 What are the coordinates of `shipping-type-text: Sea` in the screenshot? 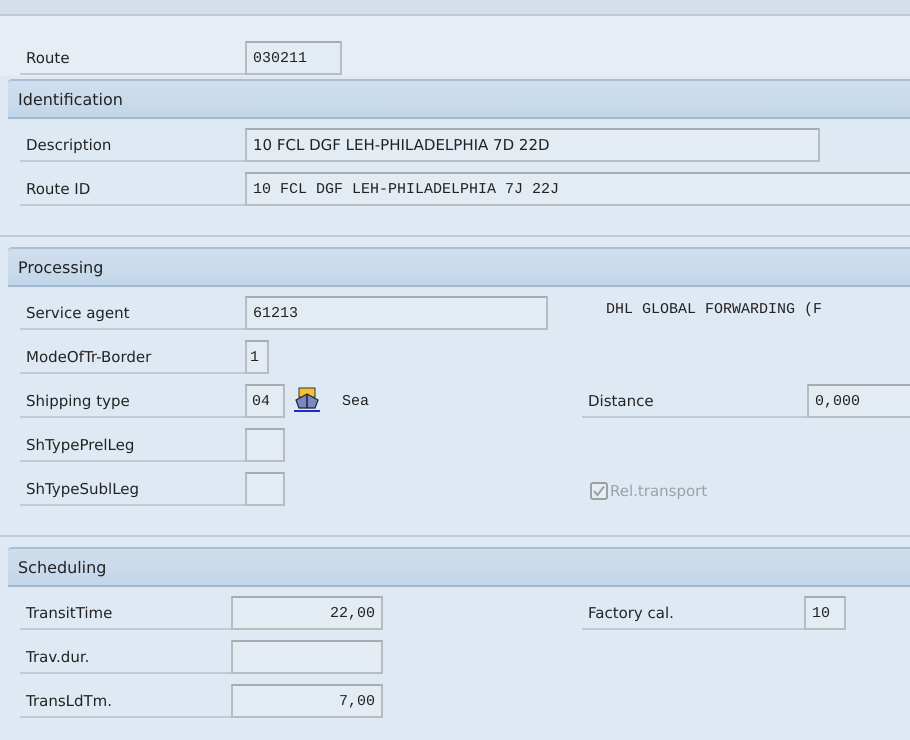 It's located at (356, 401).